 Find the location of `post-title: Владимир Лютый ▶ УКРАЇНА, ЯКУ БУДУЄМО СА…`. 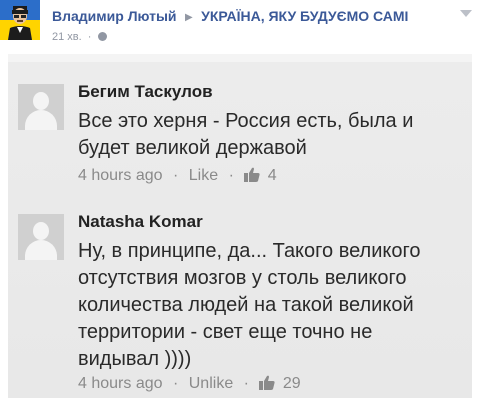

post-title: Владимир Лютый ▶ УКРАЇНА, ЯКУ БУДУЄМО СА… is located at coordinates (230, 17).